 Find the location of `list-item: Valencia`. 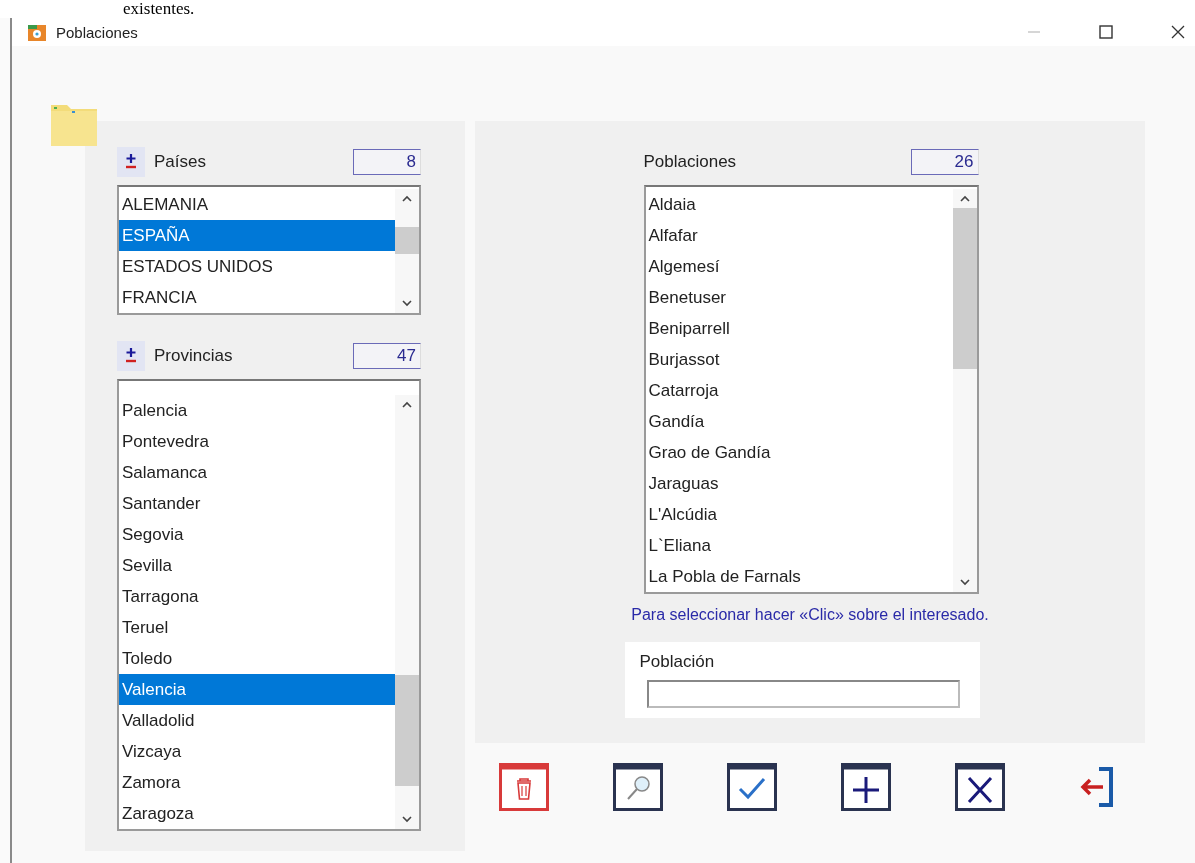

list-item: Valencia is located at coordinates (257, 689).